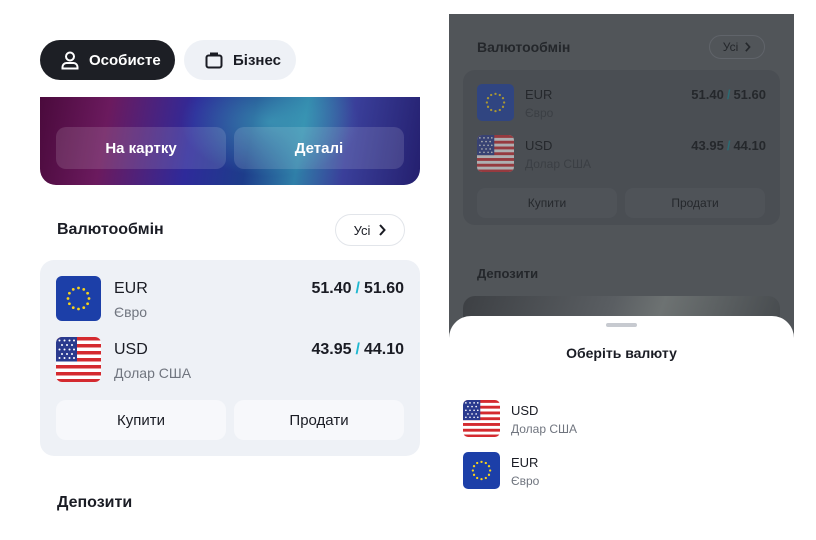  Describe the element at coordinates (257, 60) in the screenshot. I see `business-segment-label: Бізнес` at that location.